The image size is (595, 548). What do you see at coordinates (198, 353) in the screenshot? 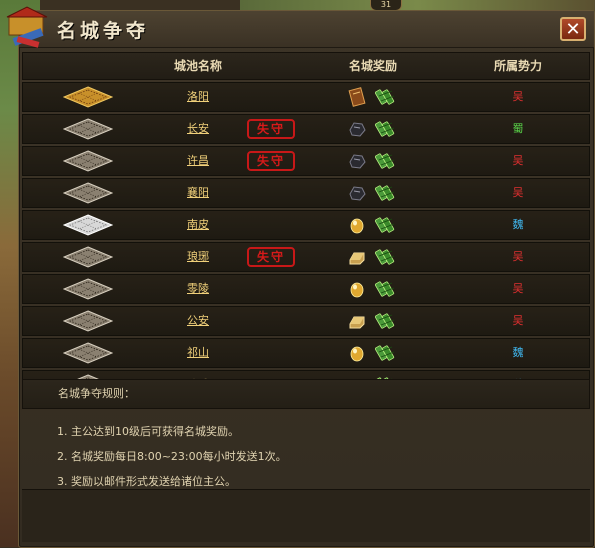
I see `city-name-link: 祁山` at bounding box center [198, 353].